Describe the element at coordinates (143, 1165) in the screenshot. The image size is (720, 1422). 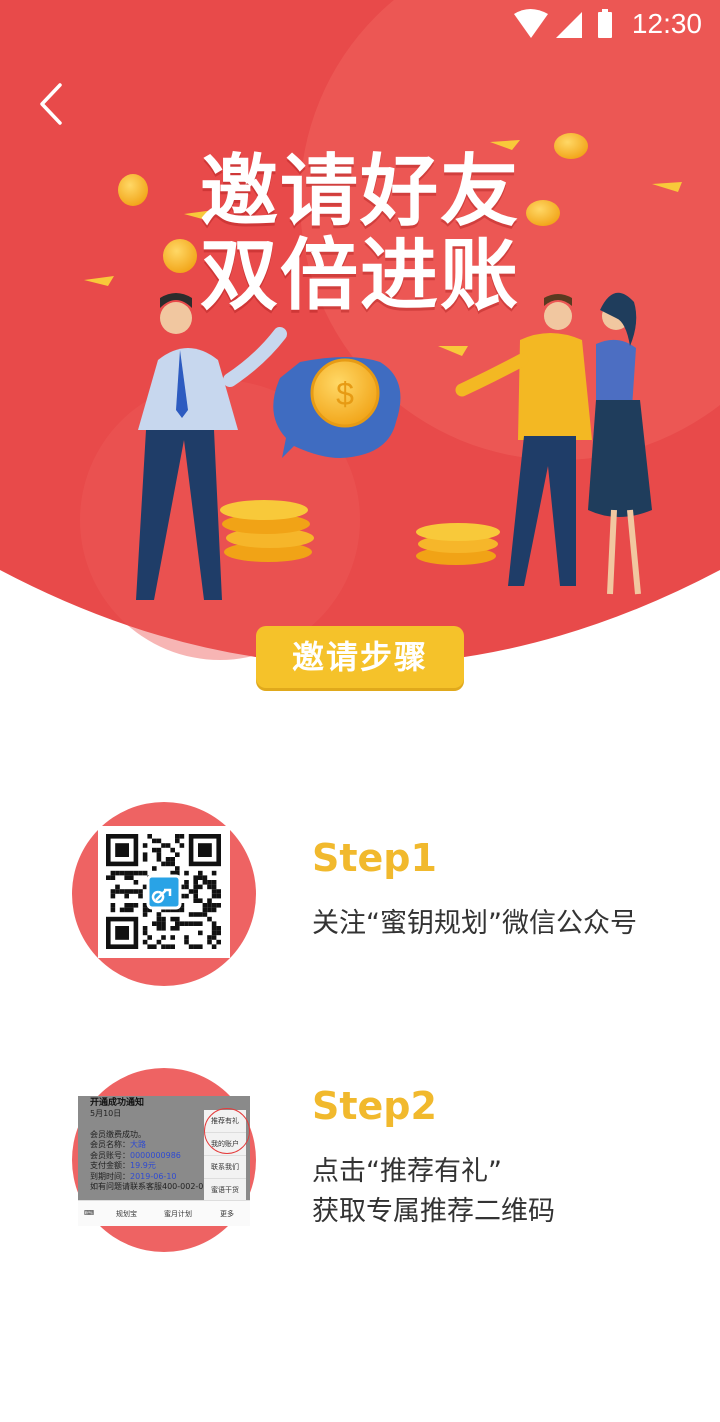
I see `message-value: 19.9元` at that location.